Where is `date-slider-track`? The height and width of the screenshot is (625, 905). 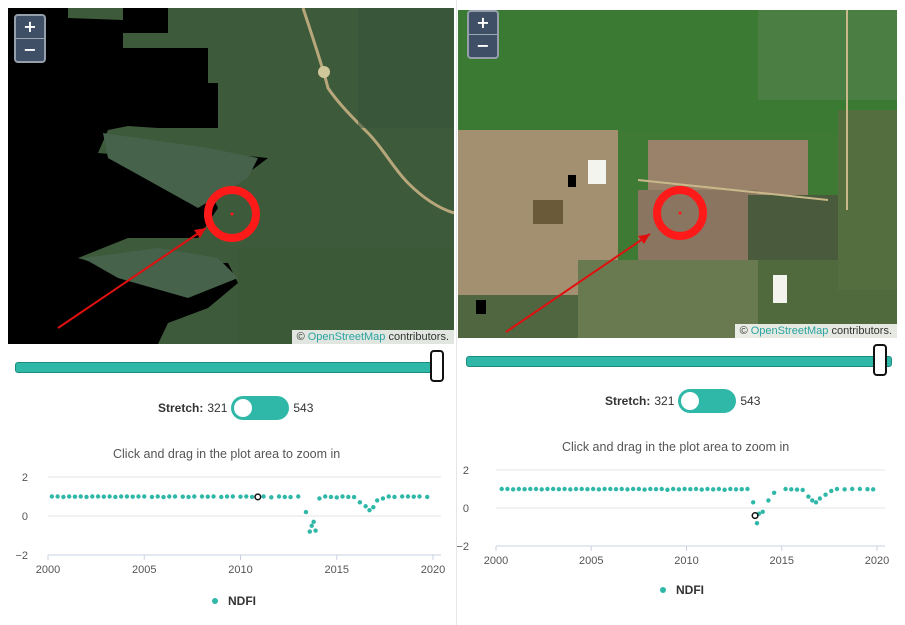
date-slider-track is located at coordinates (228, 367).